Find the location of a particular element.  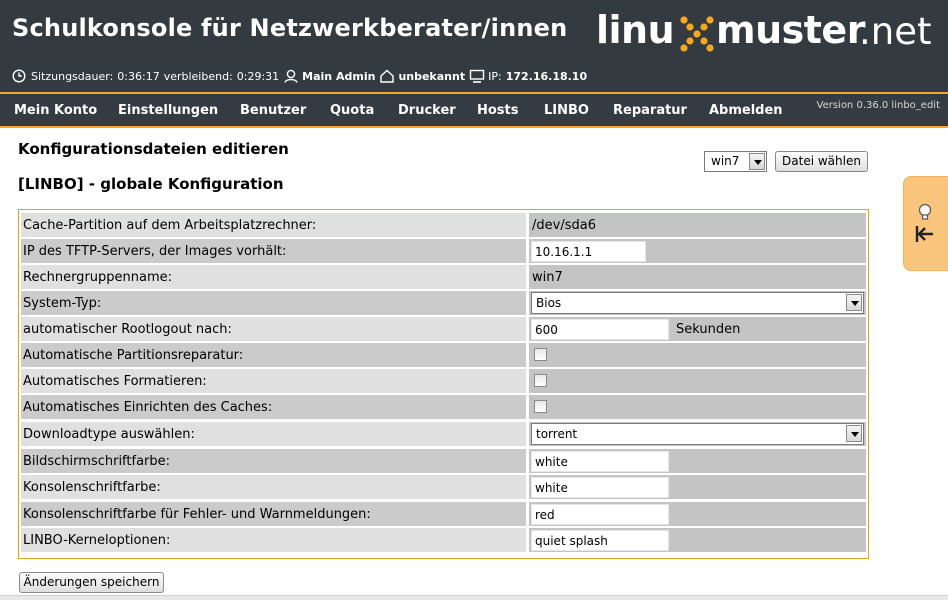

config-file-select: win7 is located at coordinates (735, 161).